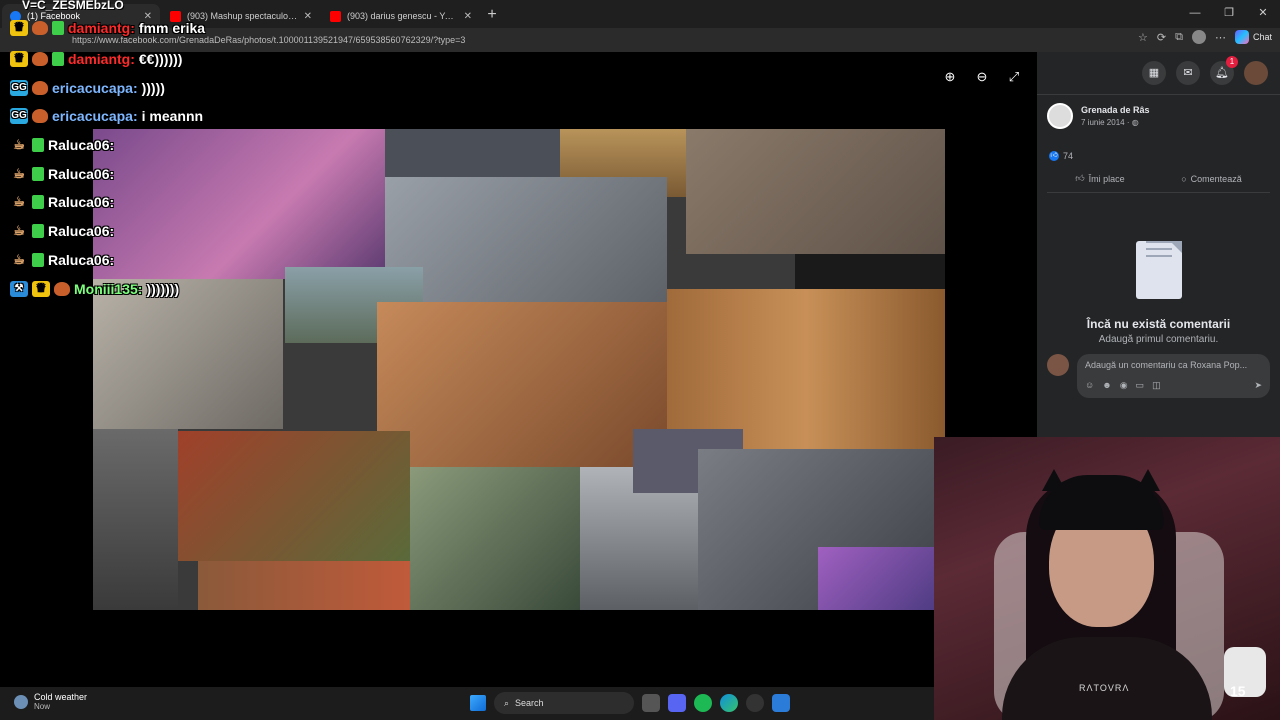 Image resolution: width=1280 pixels, height=720 pixels. I want to click on window-controls: — ❐ ✕, so click(1229, 14).